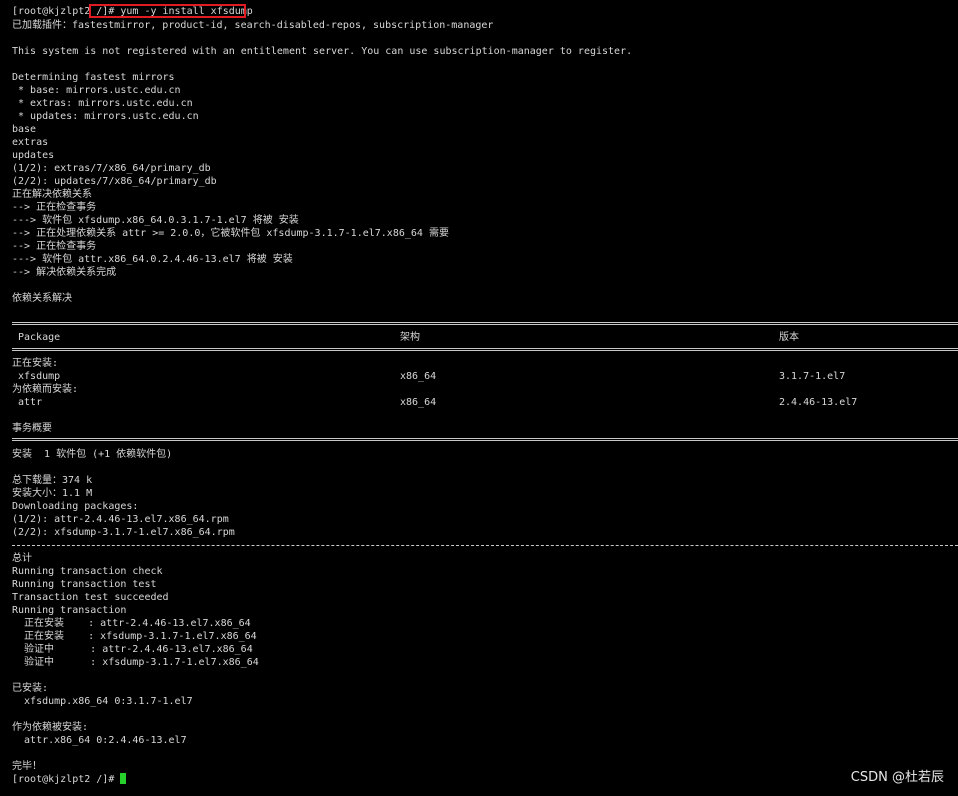 The width and height of the screenshot is (958, 796). I want to click on output-line: * extras: mirrors.ustc.edu.cn, so click(102, 103).